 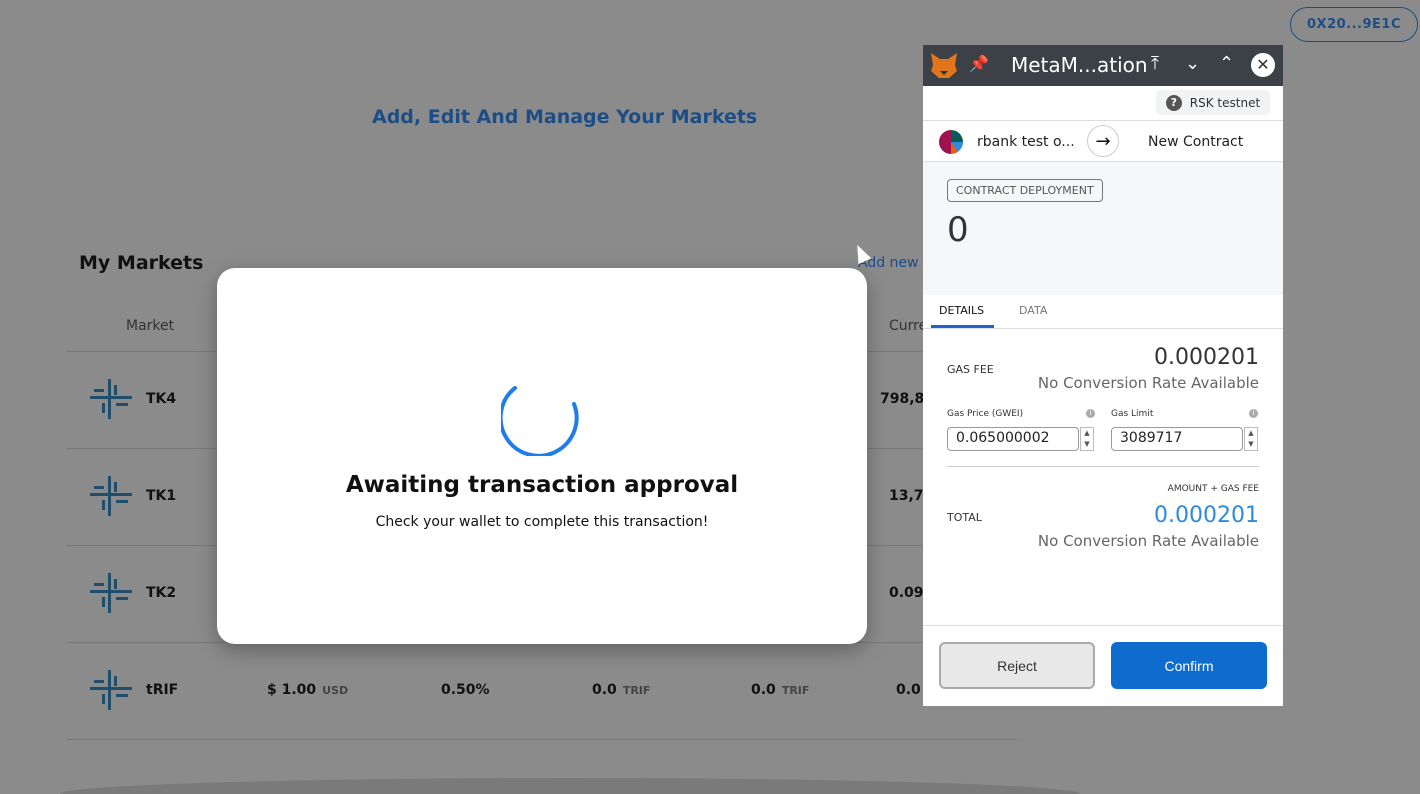 What do you see at coordinates (970, 369) in the screenshot?
I see `gas-fee-label: GAS FEE` at bounding box center [970, 369].